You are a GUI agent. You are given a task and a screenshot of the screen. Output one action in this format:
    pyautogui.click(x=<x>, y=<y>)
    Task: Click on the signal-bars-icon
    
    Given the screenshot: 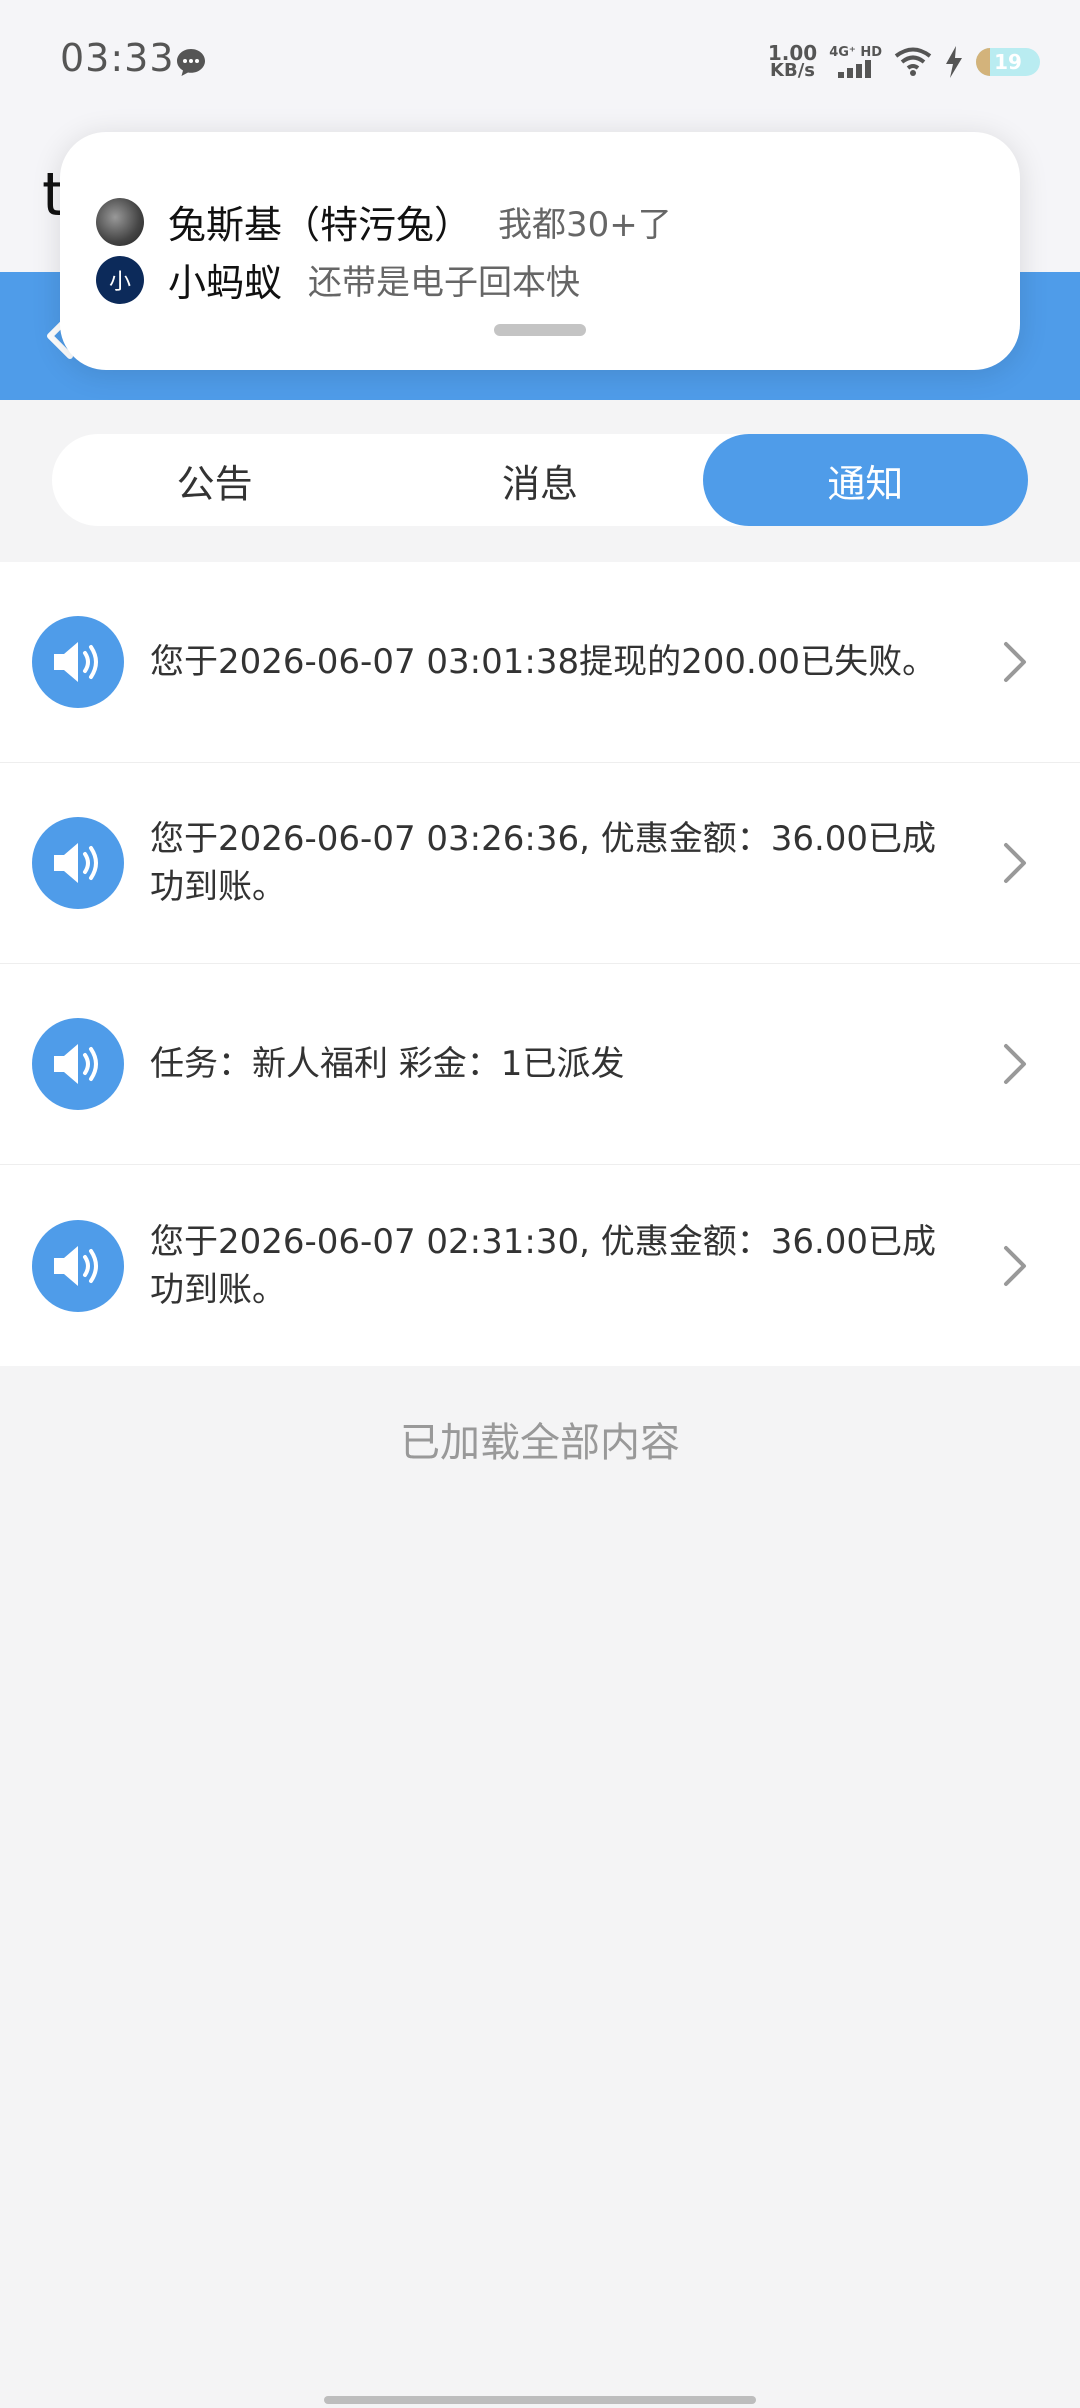 What is the action you would take?
    pyautogui.click(x=854, y=69)
    